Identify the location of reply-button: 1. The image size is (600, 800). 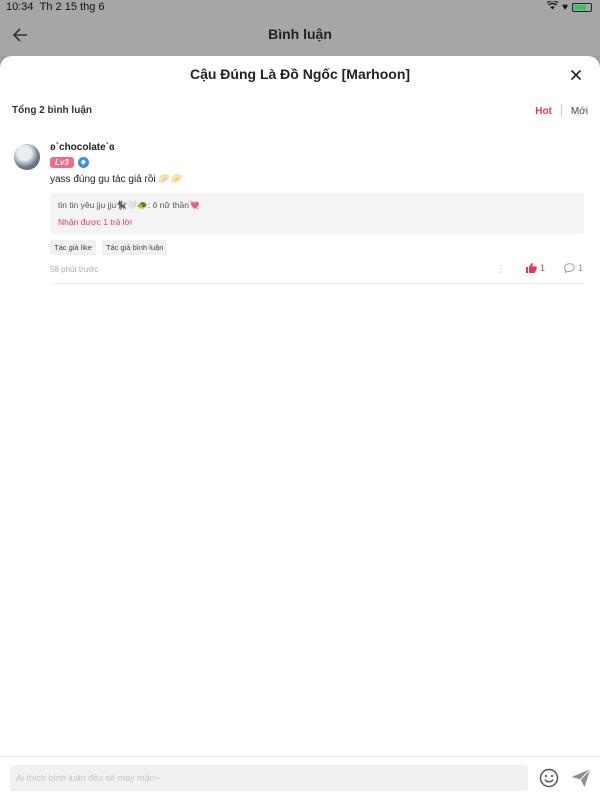
(573, 268).